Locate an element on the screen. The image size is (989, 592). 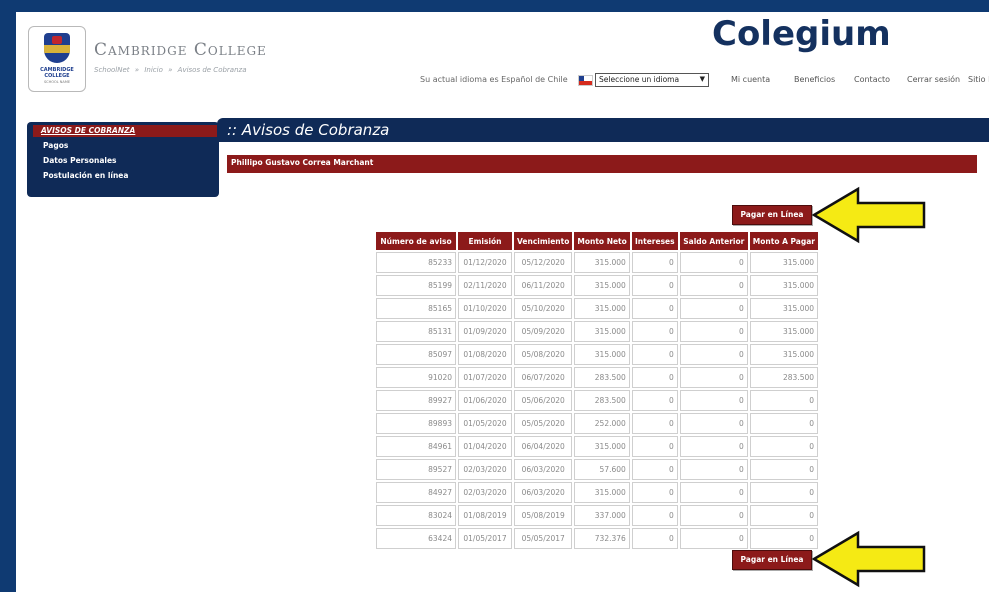
nav-sitio-nuevo: Sitio Nue is located at coordinates (978, 79).